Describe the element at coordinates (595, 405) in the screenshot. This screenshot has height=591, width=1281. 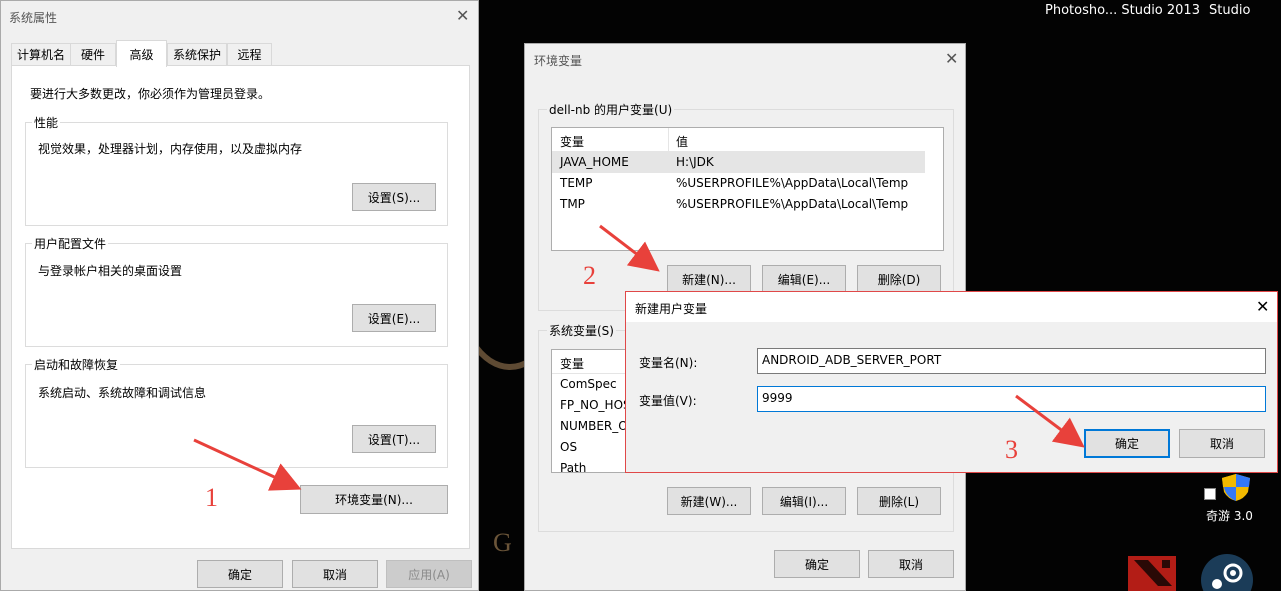
I see `row-name: FP_NO_HOS` at that location.